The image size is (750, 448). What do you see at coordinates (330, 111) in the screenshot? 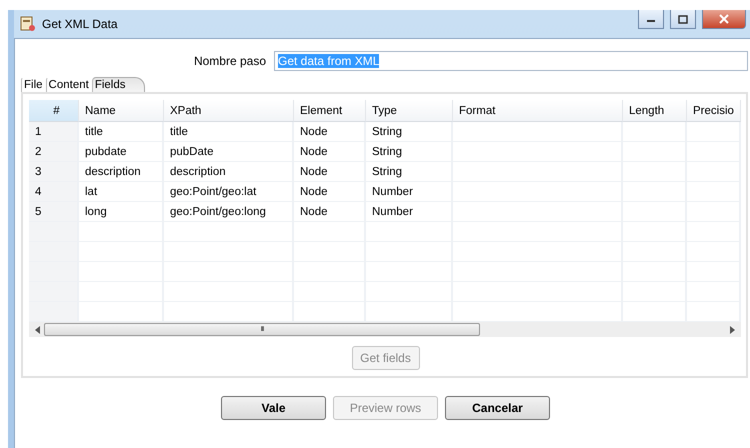
I see `column-header: Element` at bounding box center [330, 111].